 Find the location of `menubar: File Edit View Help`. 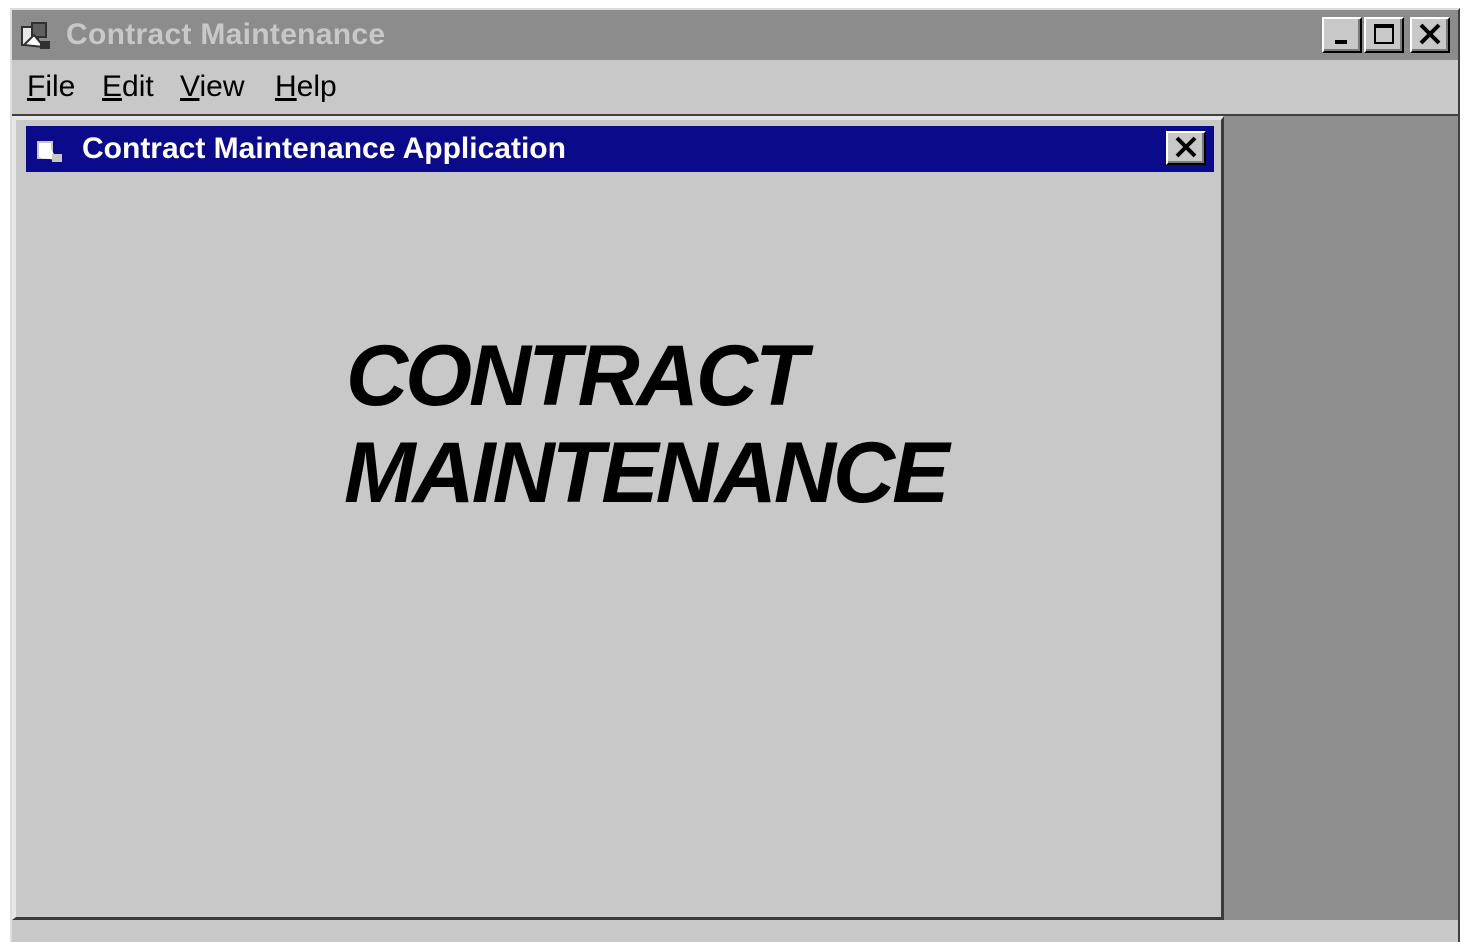

menubar: File Edit View Help is located at coordinates (735, 86).